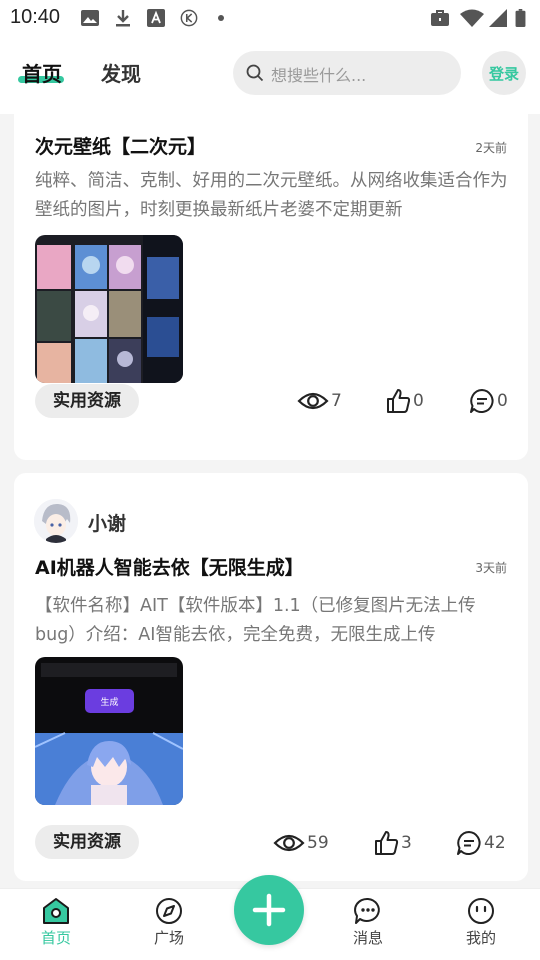  What do you see at coordinates (336, 401) in the screenshot?
I see `views-count: 7` at bounding box center [336, 401].